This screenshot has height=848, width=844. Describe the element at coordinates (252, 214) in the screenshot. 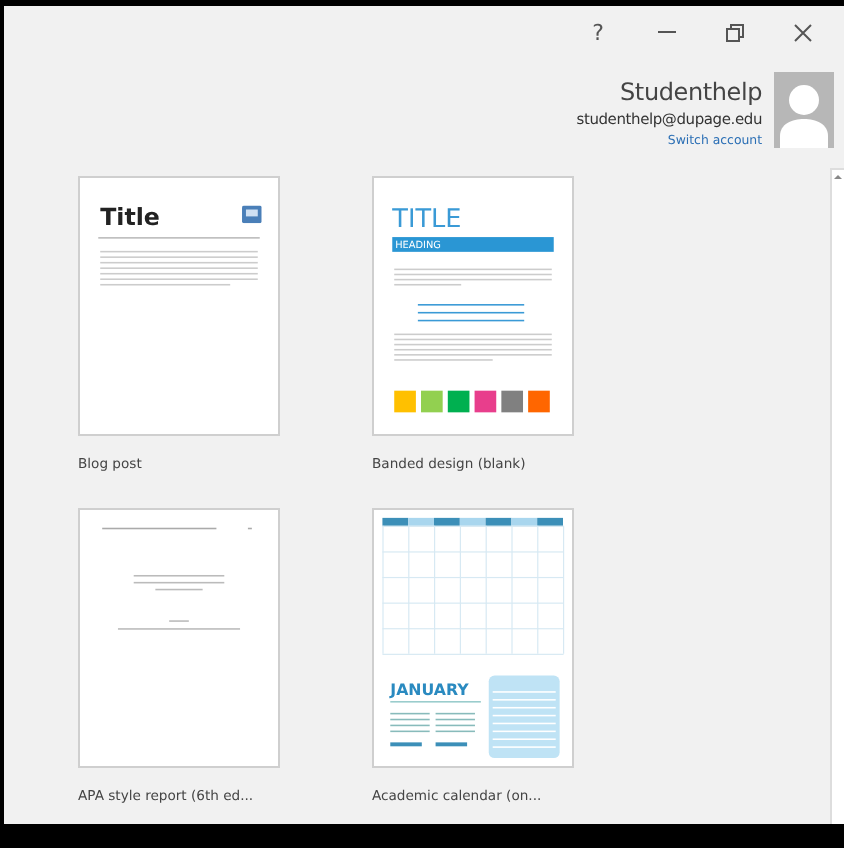

I see `comment-icon` at that location.